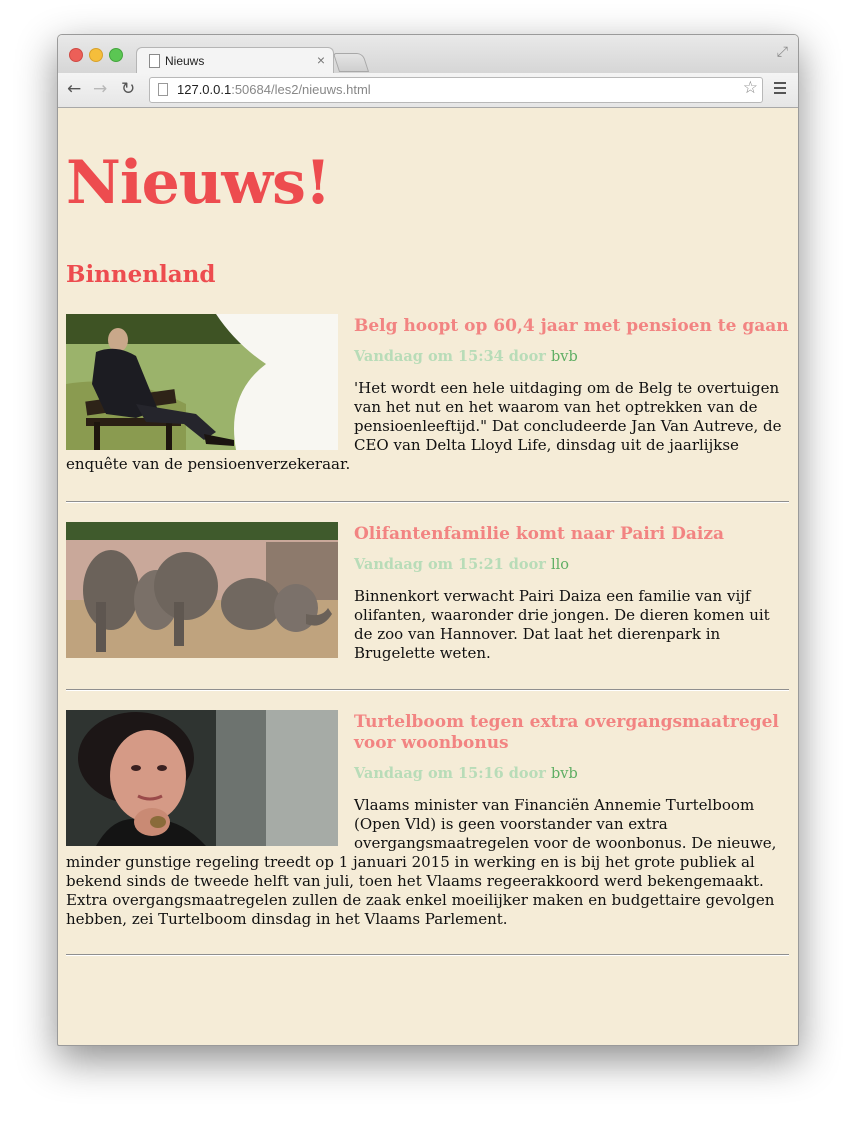 The height and width of the screenshot is (1123, 854). What do you see at coordinates (100, 89) in the screenshot?
I see `forward-arrow-icon: →` at bounding box center [100, 89].